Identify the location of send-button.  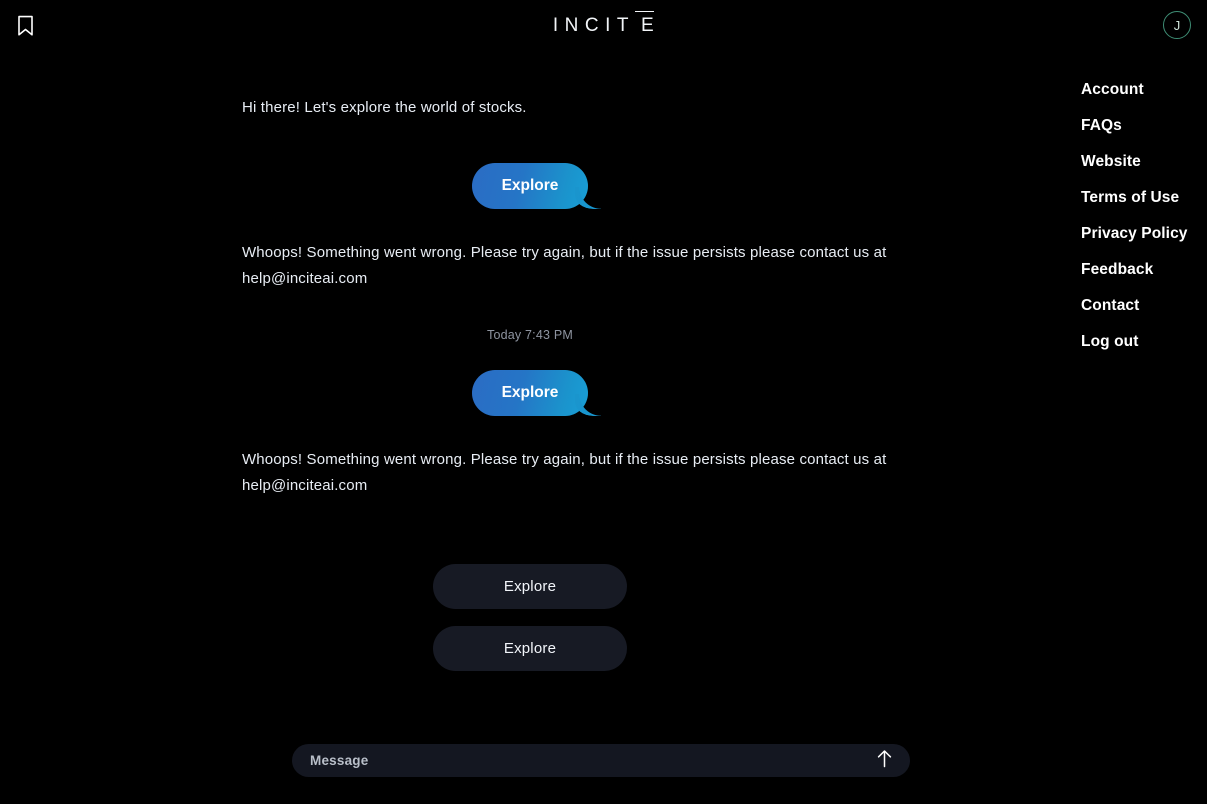
(884, 761).